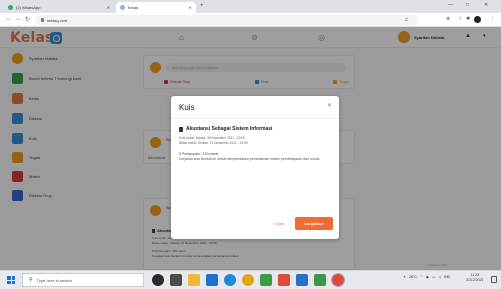 The image size is (501, 289). Describe the element at coordinates (83, 280) in the screenshot. I see `taskbar-search-input: ⚲ Type here to search` at that location.